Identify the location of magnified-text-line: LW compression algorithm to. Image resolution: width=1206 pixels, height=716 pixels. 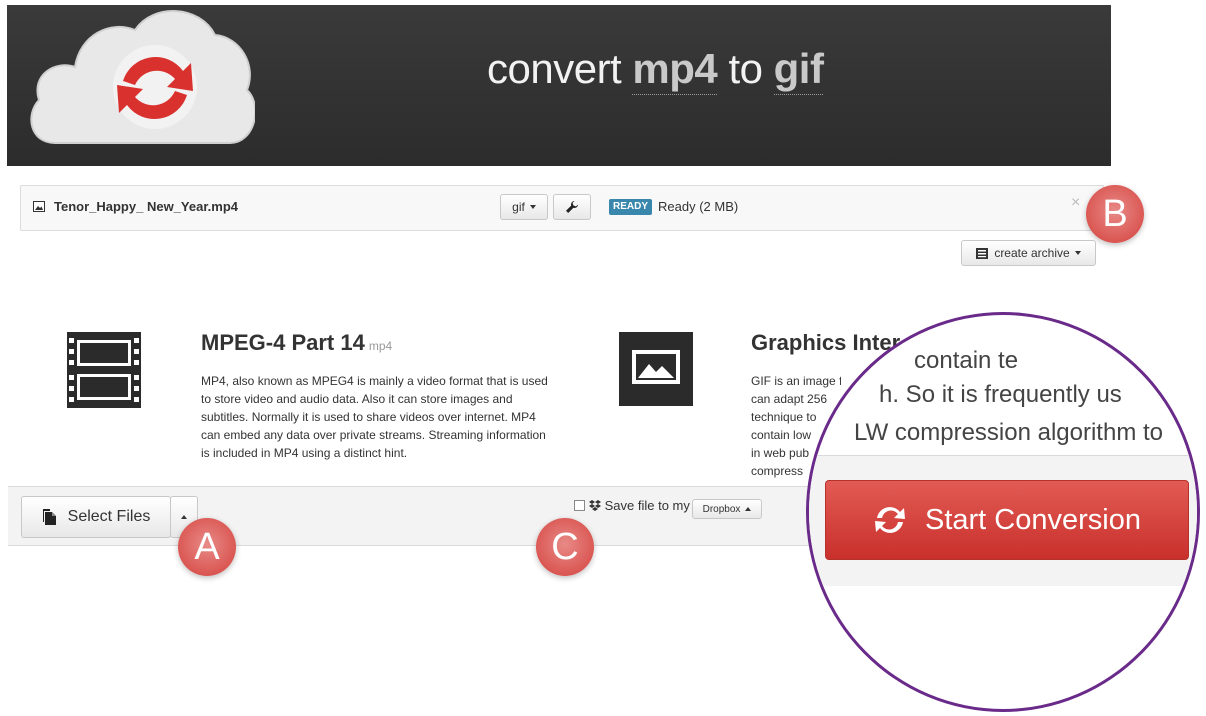
(1008, 432).